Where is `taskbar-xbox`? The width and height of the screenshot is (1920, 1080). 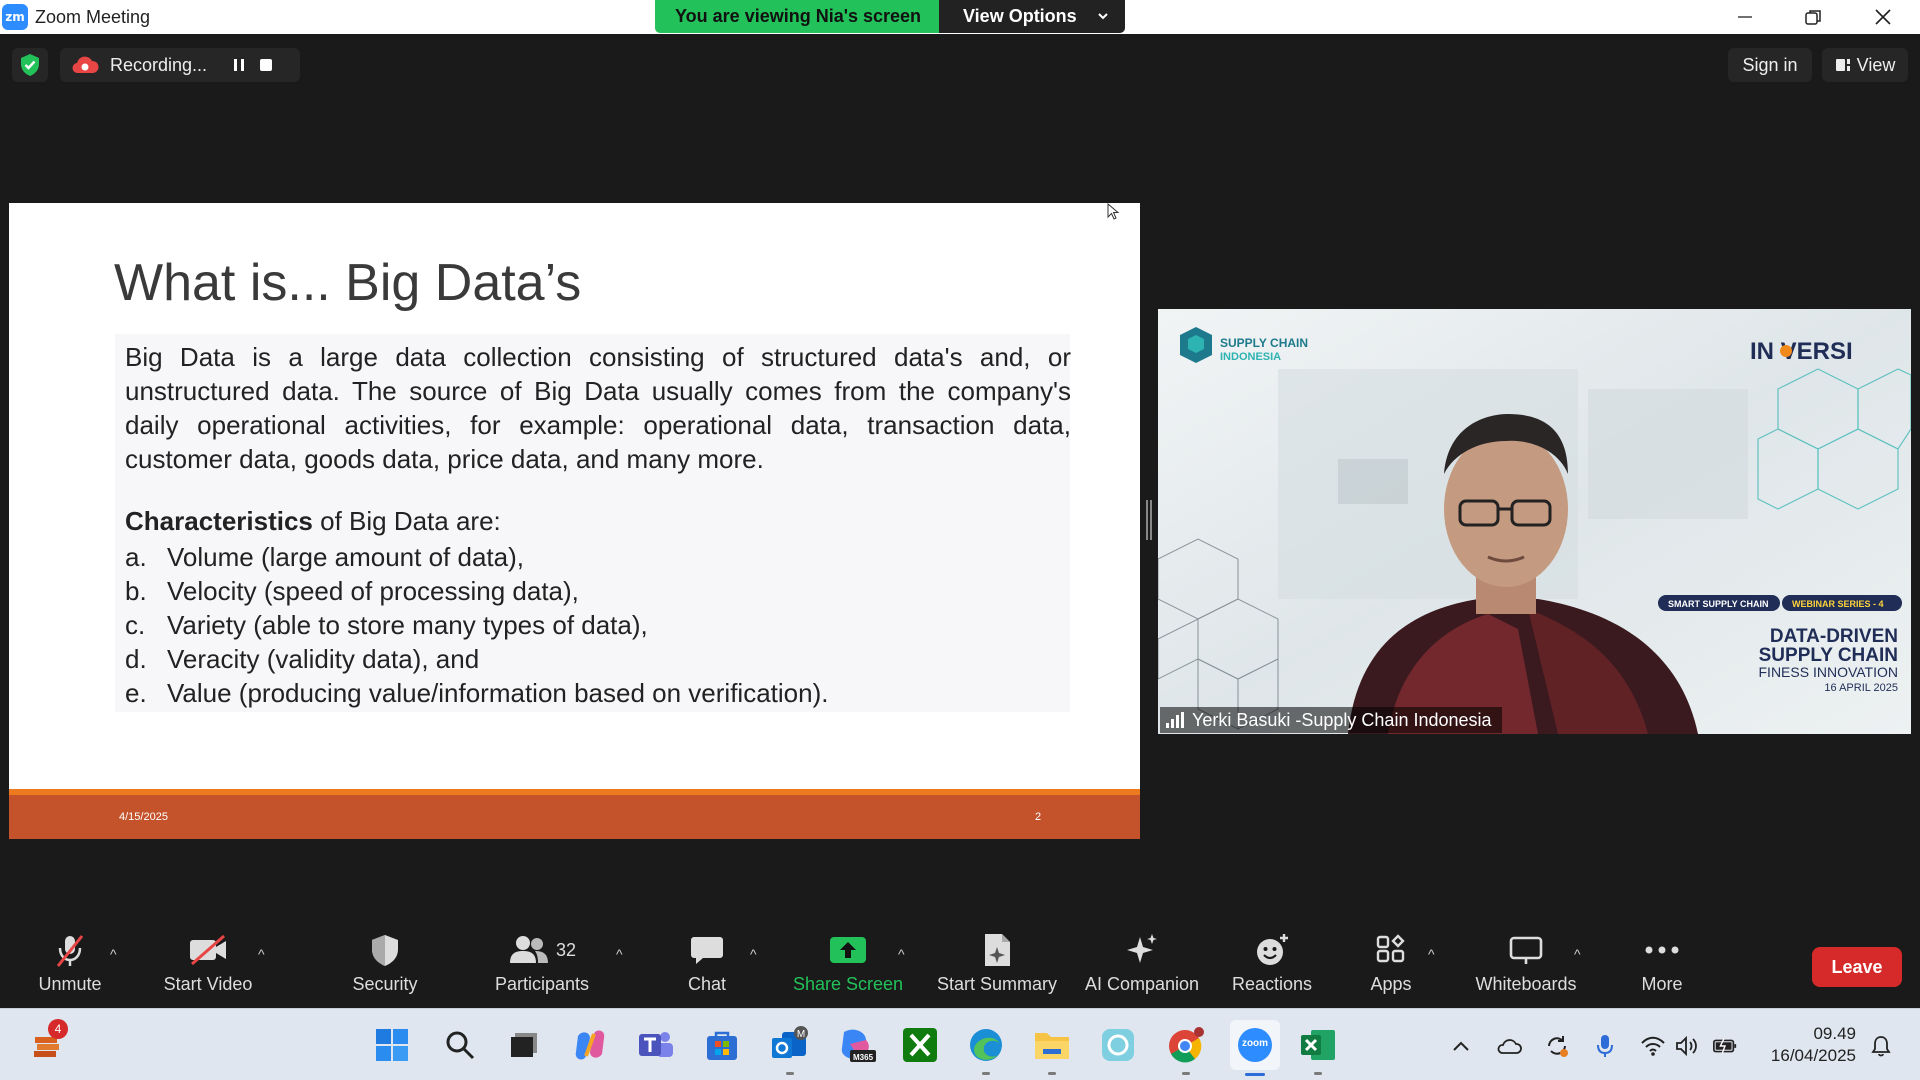 taskbar-xbox is located at coordinates (920, 1045).